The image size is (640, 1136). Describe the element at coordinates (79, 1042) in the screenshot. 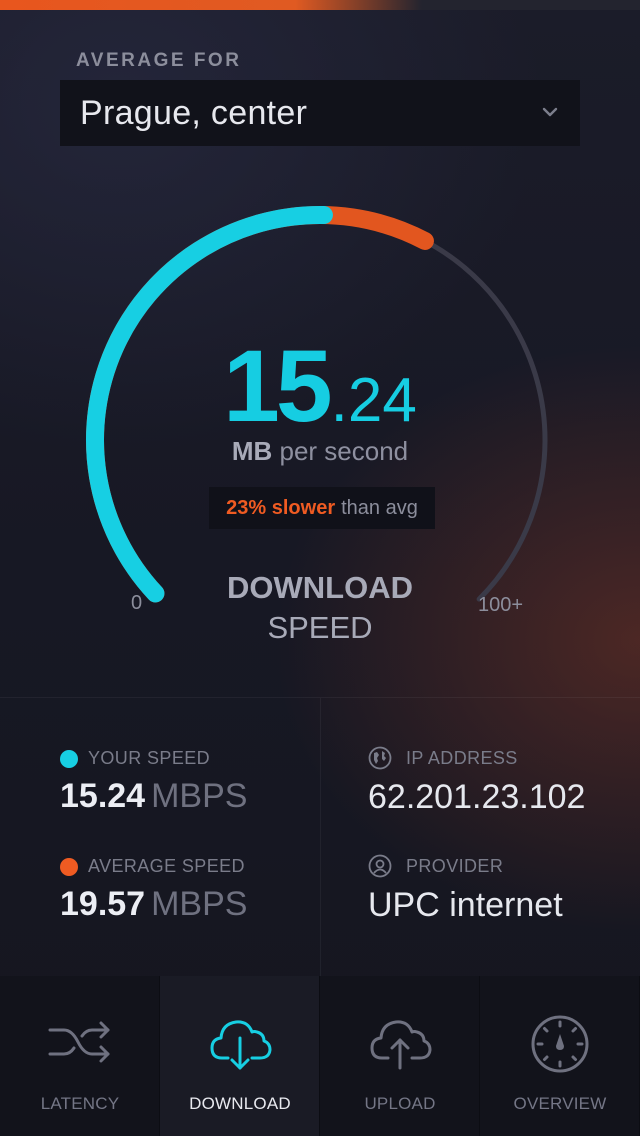

I see `shuffle-icon` at that location.